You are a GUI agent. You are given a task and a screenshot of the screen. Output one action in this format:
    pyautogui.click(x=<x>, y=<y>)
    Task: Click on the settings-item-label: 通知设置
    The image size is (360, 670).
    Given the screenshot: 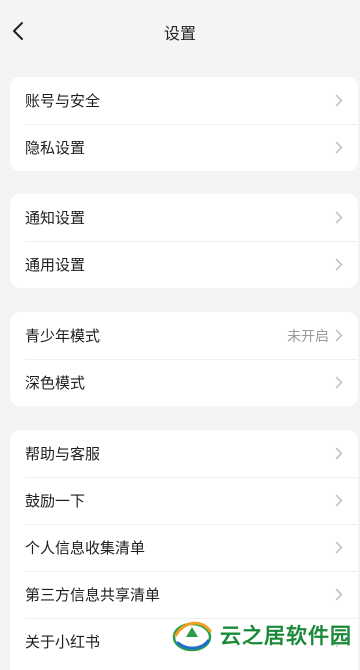 What is the action you would take?
    pyautogui.click(x=55, y=218)
    